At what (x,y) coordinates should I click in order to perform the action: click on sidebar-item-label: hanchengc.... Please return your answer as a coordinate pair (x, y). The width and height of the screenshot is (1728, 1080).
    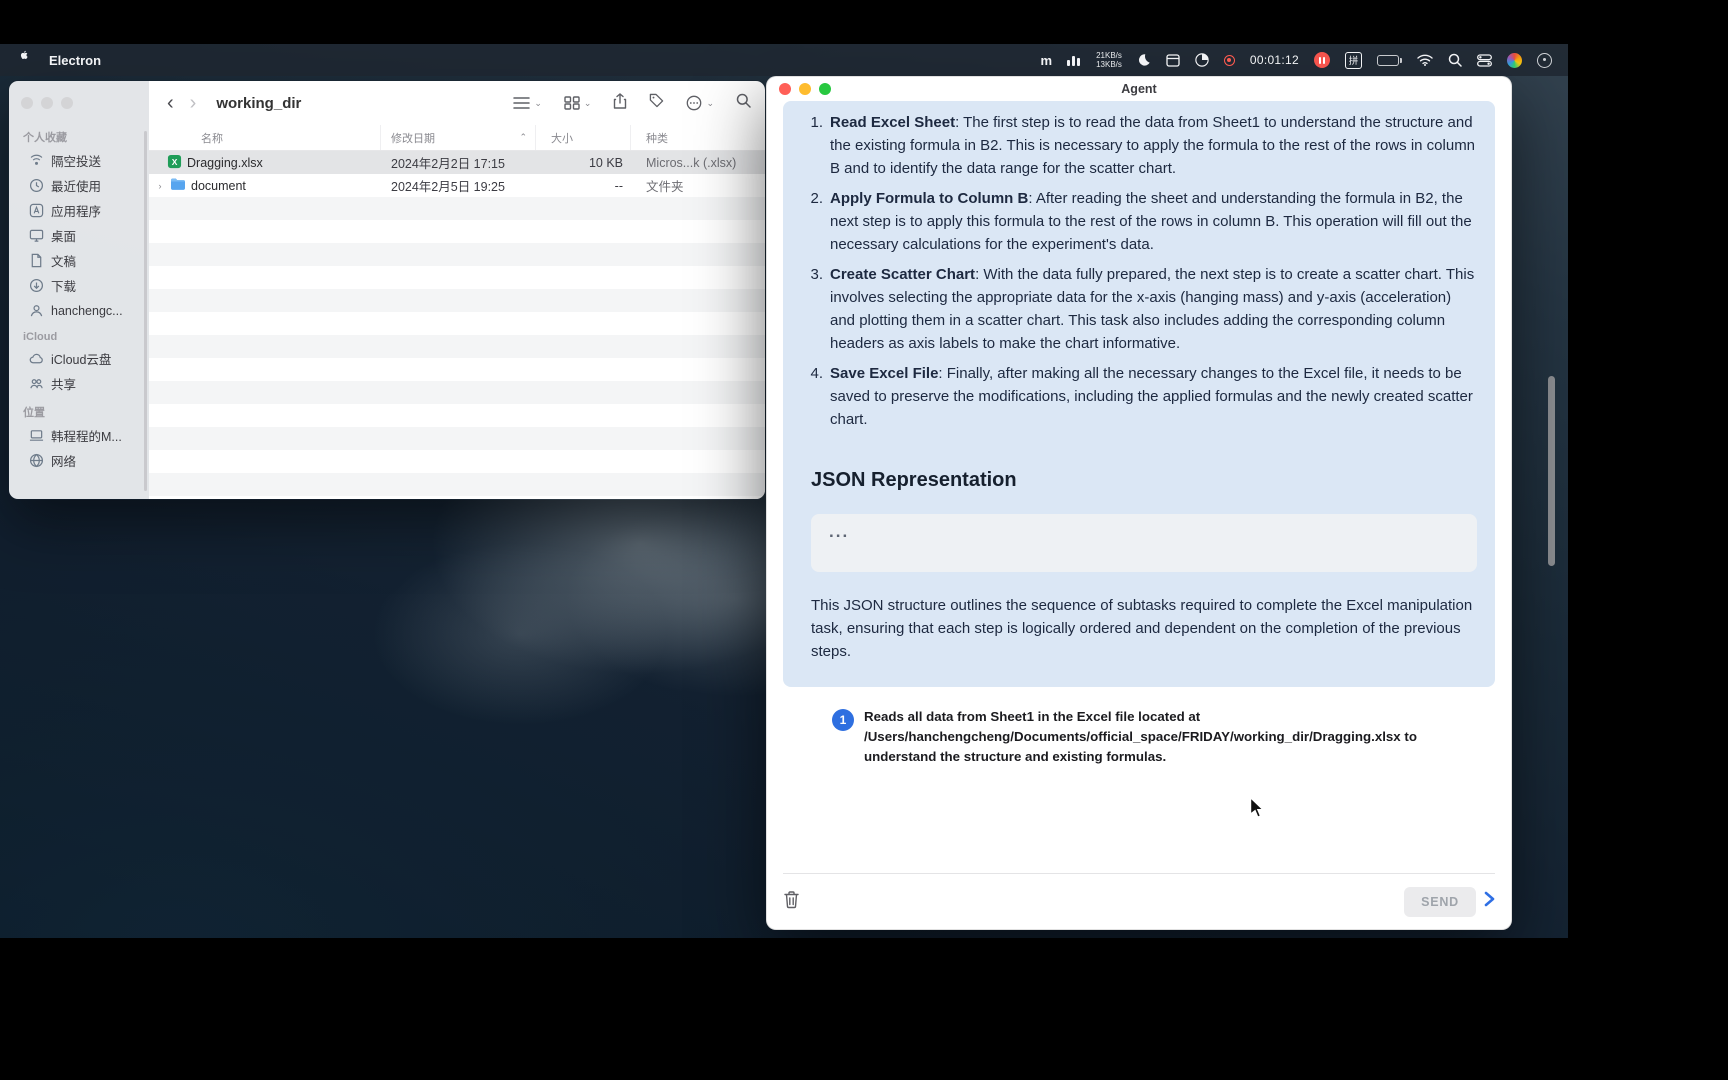
    Looking at the image, I should click on (87, 310).